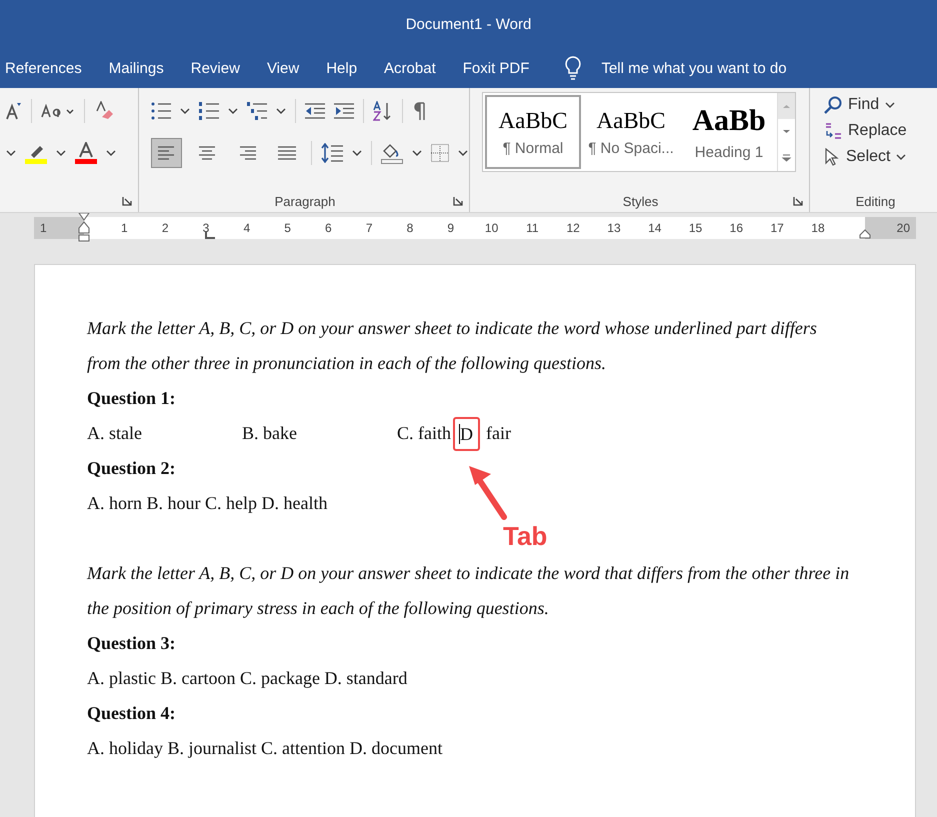 This screenshot has height=817, width=937. What do you see at coordinates (283, 68) in the screenshot?
I see `ribbon-tab: View` at bounding box center [283, 68].